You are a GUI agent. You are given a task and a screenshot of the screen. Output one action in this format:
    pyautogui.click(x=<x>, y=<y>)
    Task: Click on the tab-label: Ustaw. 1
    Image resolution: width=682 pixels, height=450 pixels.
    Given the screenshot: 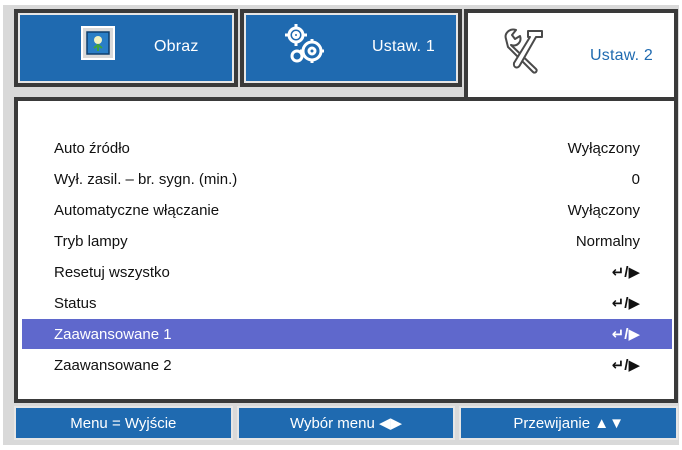 What is the action you would take?
    pyautogui.click(x=403, y=46)
    